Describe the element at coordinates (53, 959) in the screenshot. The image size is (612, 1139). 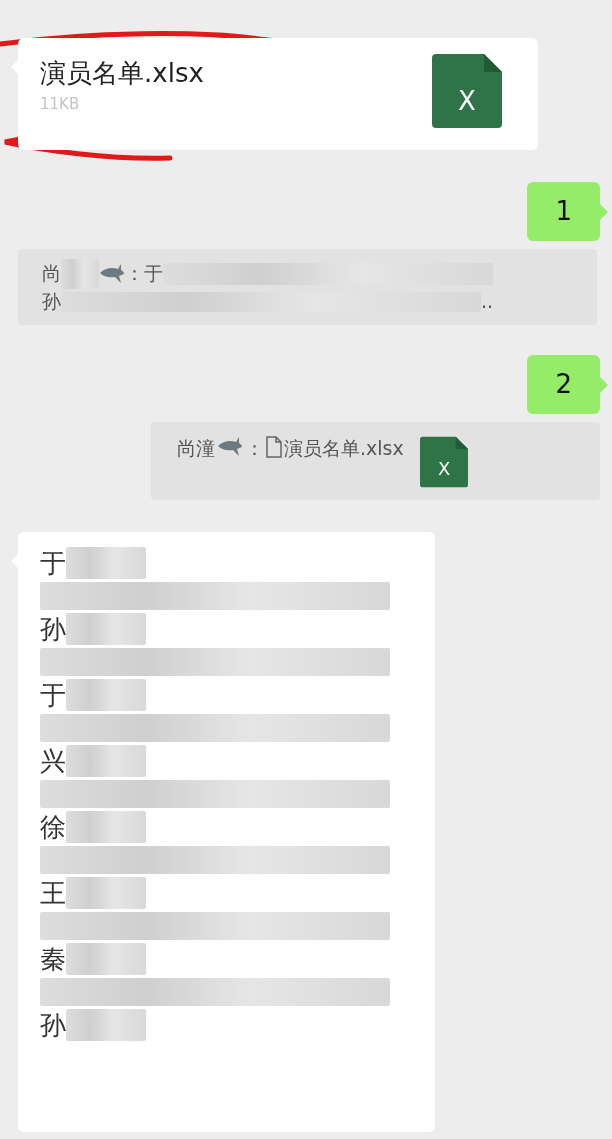
I see `contact-name: 秦` at that location.